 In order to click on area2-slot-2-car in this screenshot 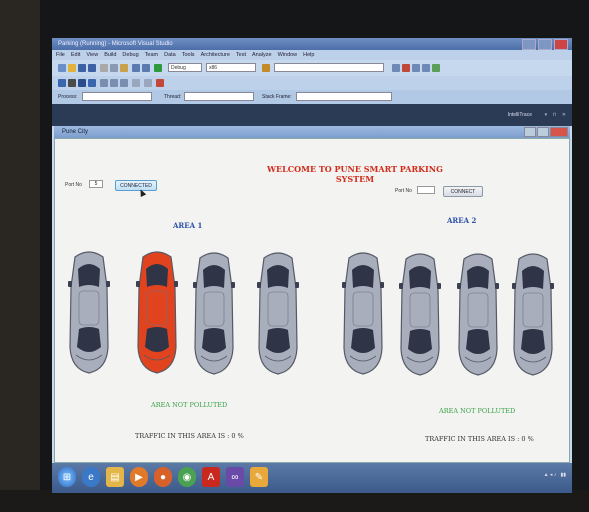, I will do `click(420, 313)`.